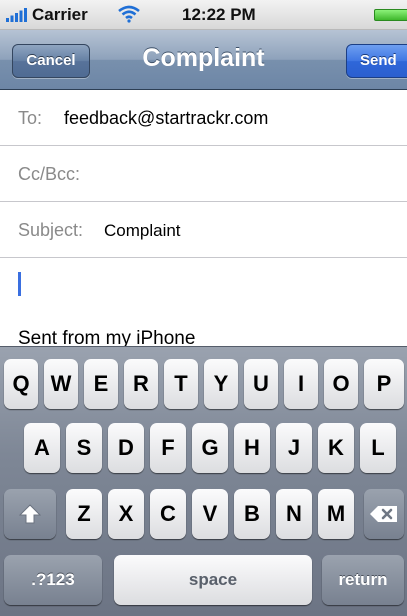  What do you see at coordinates (384, 384) in the screenshot?
I see `key-p: P` at bounding box center [384, 384].